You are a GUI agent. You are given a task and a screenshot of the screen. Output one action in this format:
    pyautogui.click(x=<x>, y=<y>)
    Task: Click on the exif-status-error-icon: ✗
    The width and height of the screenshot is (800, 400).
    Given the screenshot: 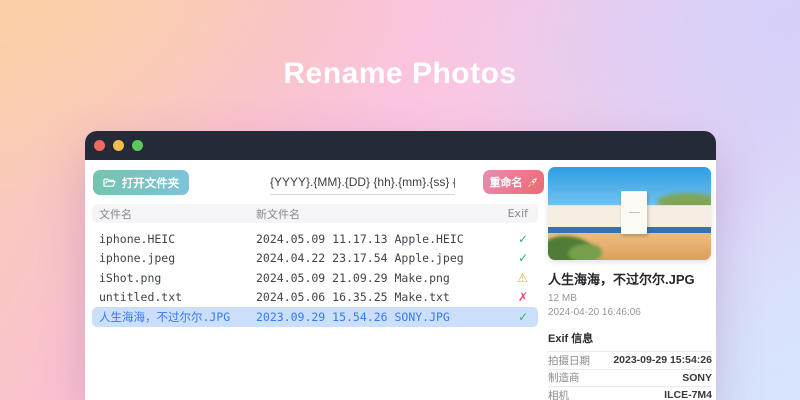 What is the action you would take?
    pyautogui.click(x=522, y=297)
    